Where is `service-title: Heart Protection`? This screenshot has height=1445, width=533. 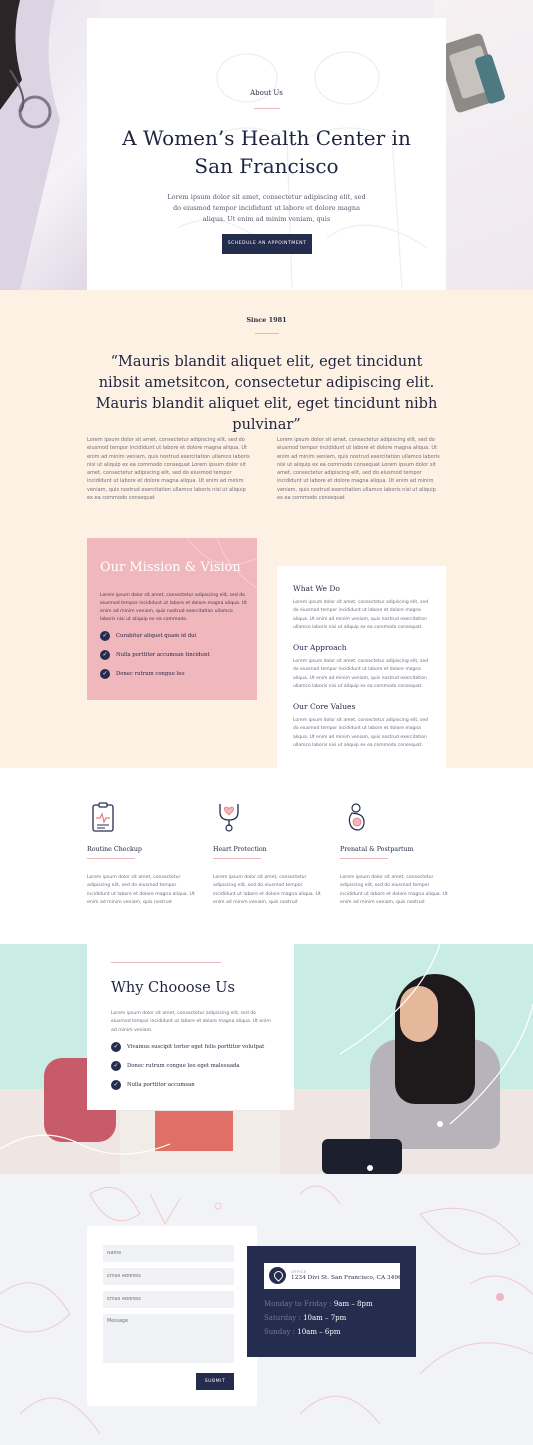
service-title: Heart Protection is located at coordinates (240, 849).